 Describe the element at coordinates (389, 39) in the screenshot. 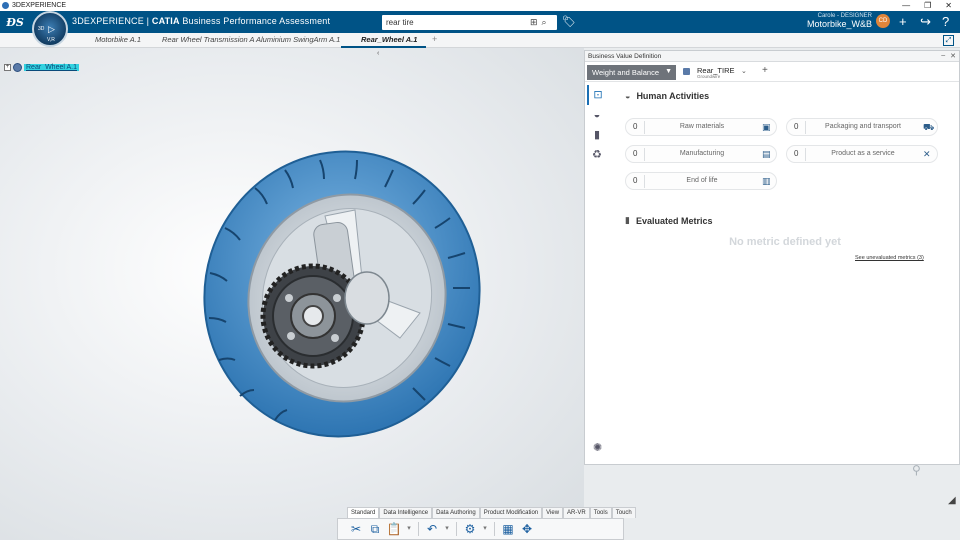

I see `tab-rear-wheel: Rear_Wheel A.1` at that location.